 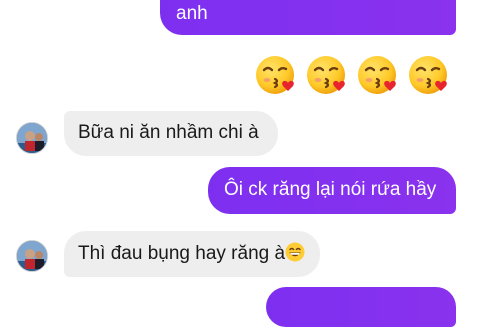 I want to click on message-text: Ôi ck răng lại nói rứa hầy, so click(x=330, y=189).